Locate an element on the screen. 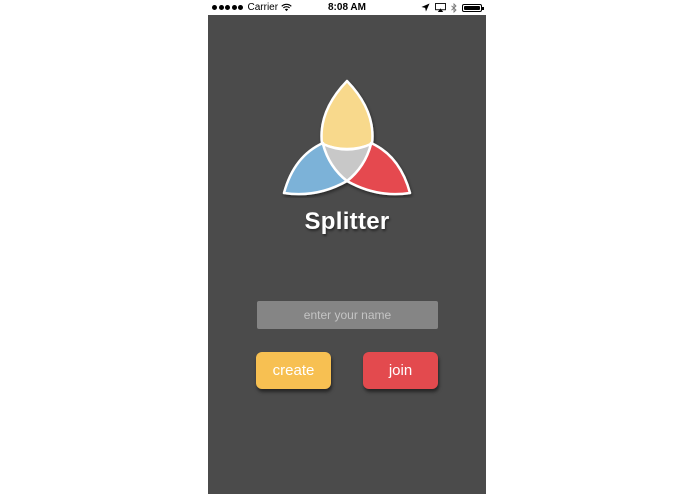 Image resolution: width=695 pixels, height=494 pixels. status-right is located at coordinates (452, 7).